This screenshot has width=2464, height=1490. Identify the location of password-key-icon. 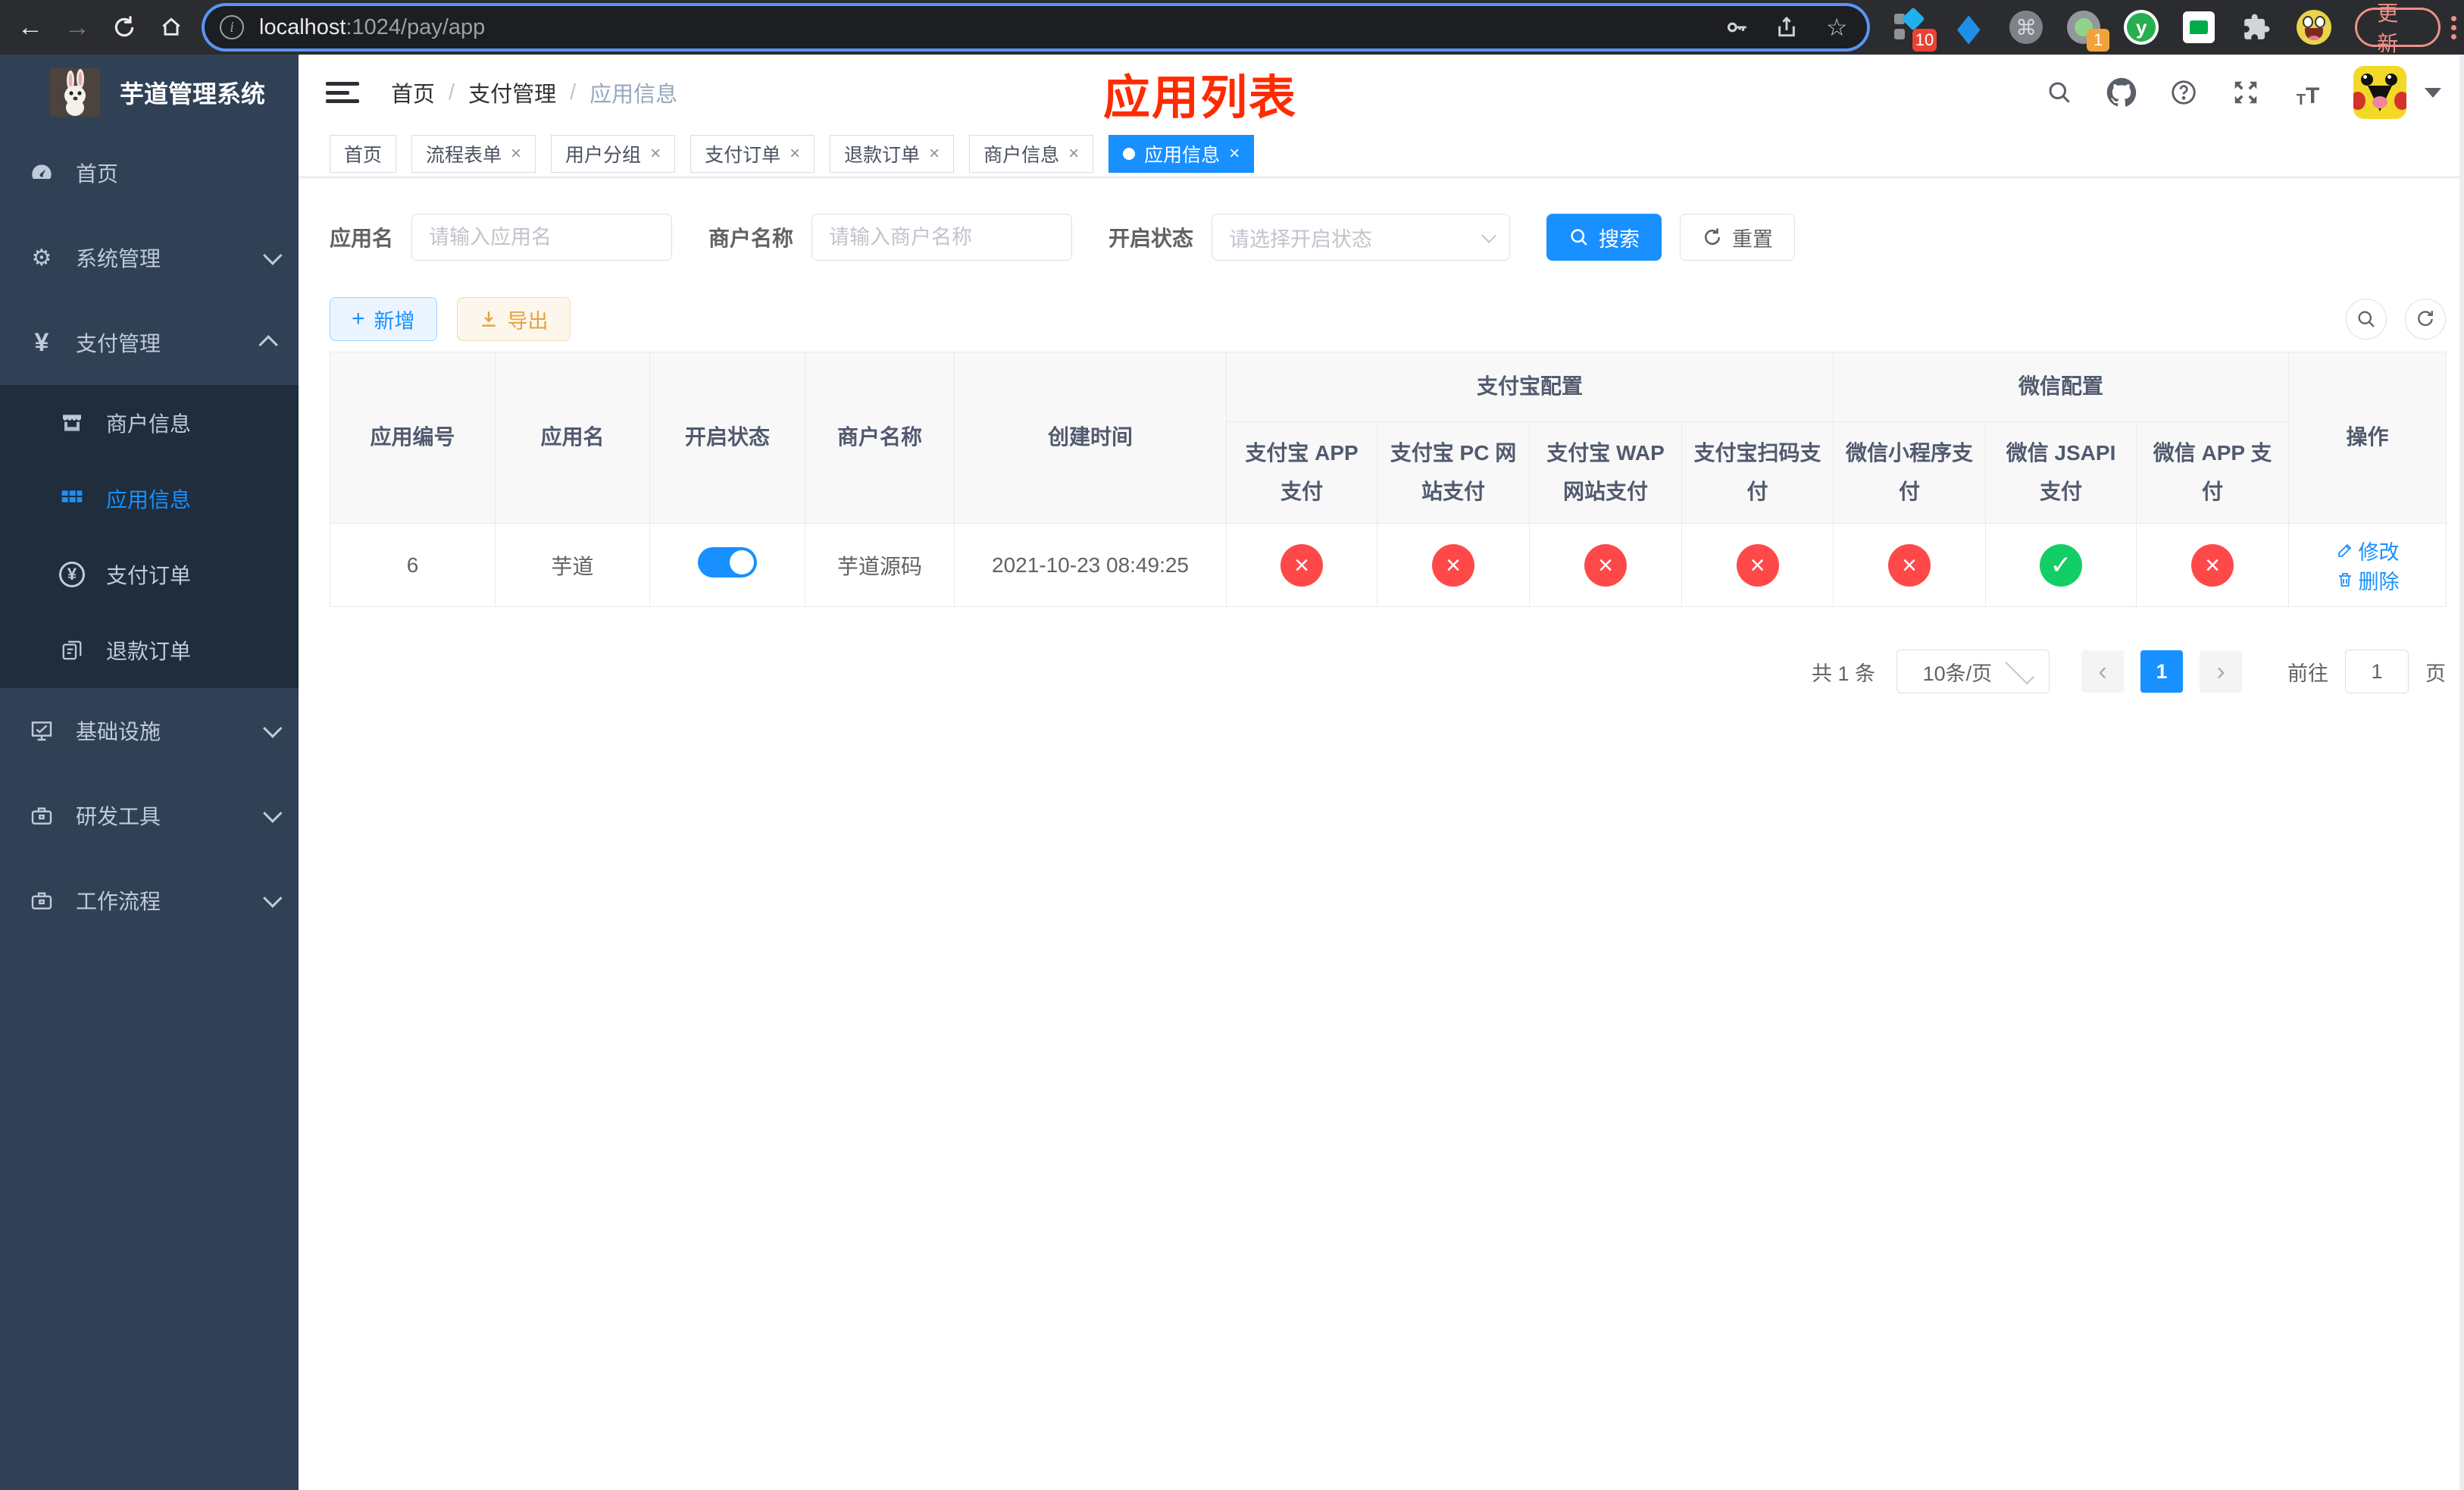
(1736, 27).